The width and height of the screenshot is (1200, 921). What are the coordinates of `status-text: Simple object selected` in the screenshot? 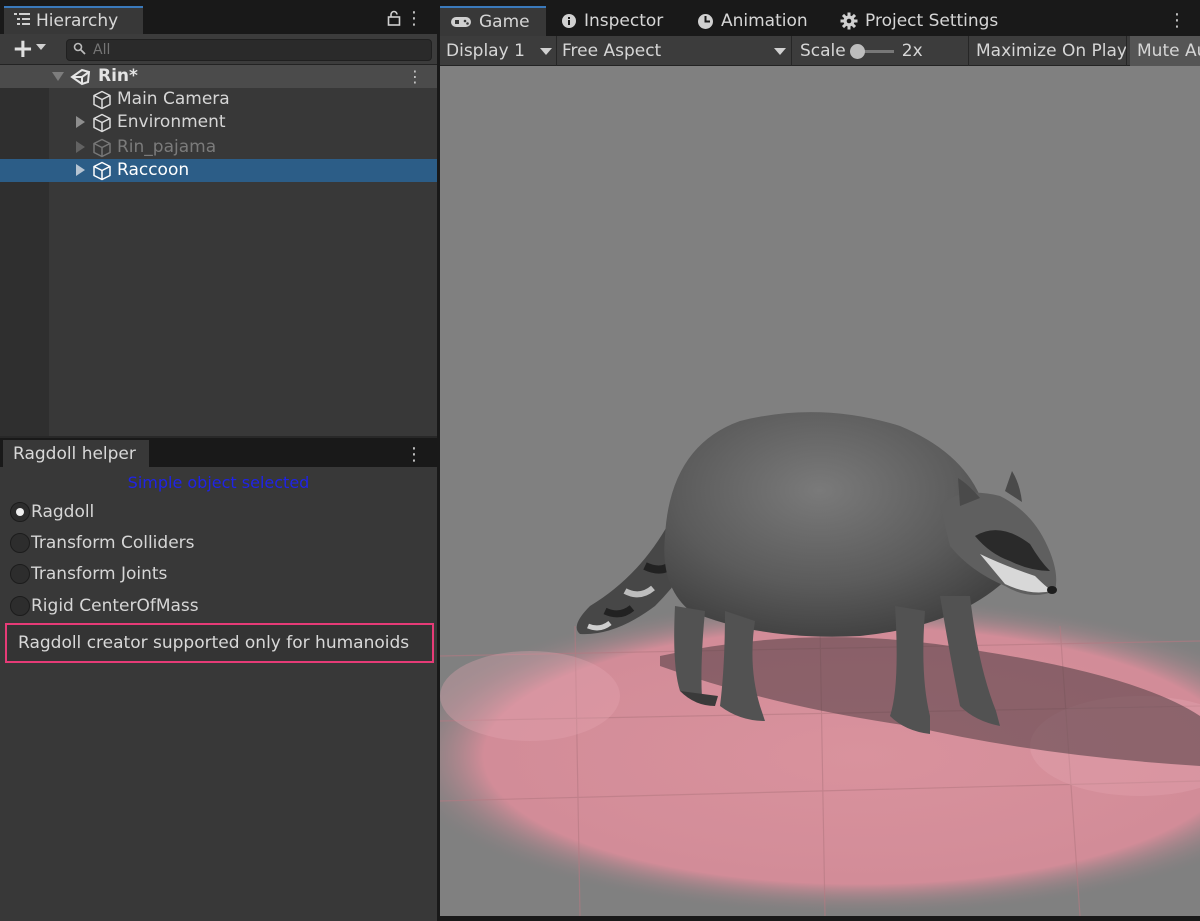 It's located at (218, 482).